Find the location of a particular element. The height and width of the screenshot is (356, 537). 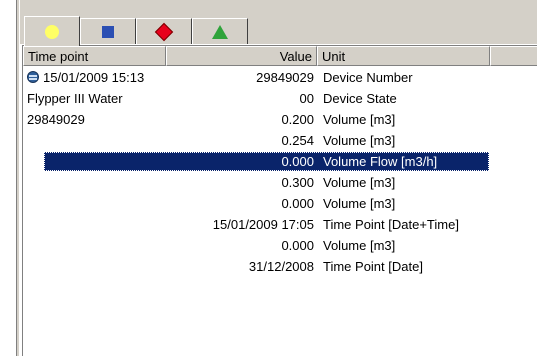

table-row-selected: 0.000 Volume Flow [m3/h] is located at coordinates (280, 161).